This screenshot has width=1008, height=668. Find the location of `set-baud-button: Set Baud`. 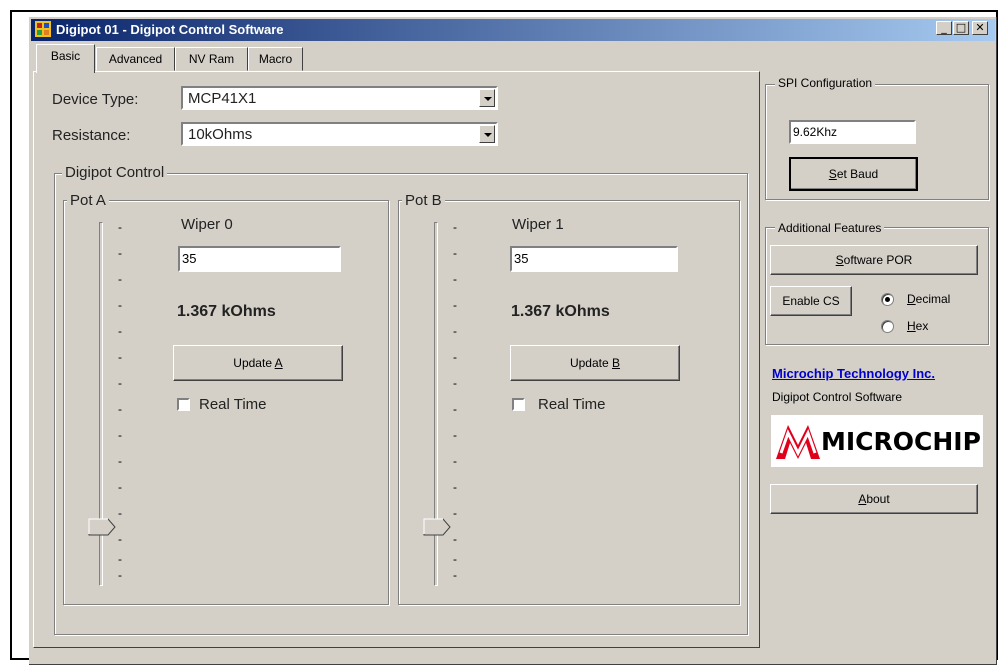

set-baud-button: Set Baud is located at coordinates (853, 174).